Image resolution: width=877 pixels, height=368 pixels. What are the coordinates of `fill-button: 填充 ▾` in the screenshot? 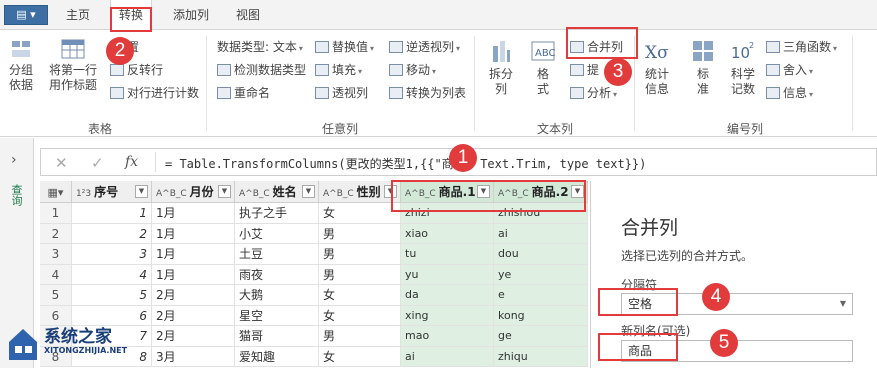 It's located at (338, 70).